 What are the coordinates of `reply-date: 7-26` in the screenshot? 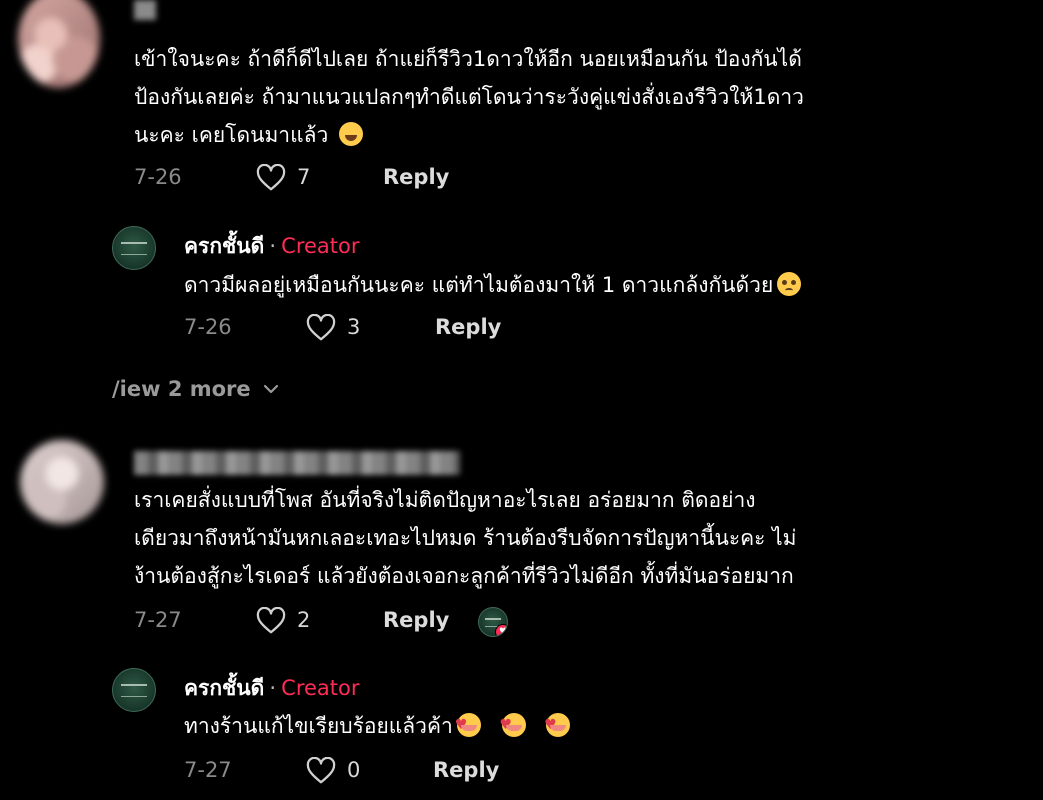 It's located at (208, 327).